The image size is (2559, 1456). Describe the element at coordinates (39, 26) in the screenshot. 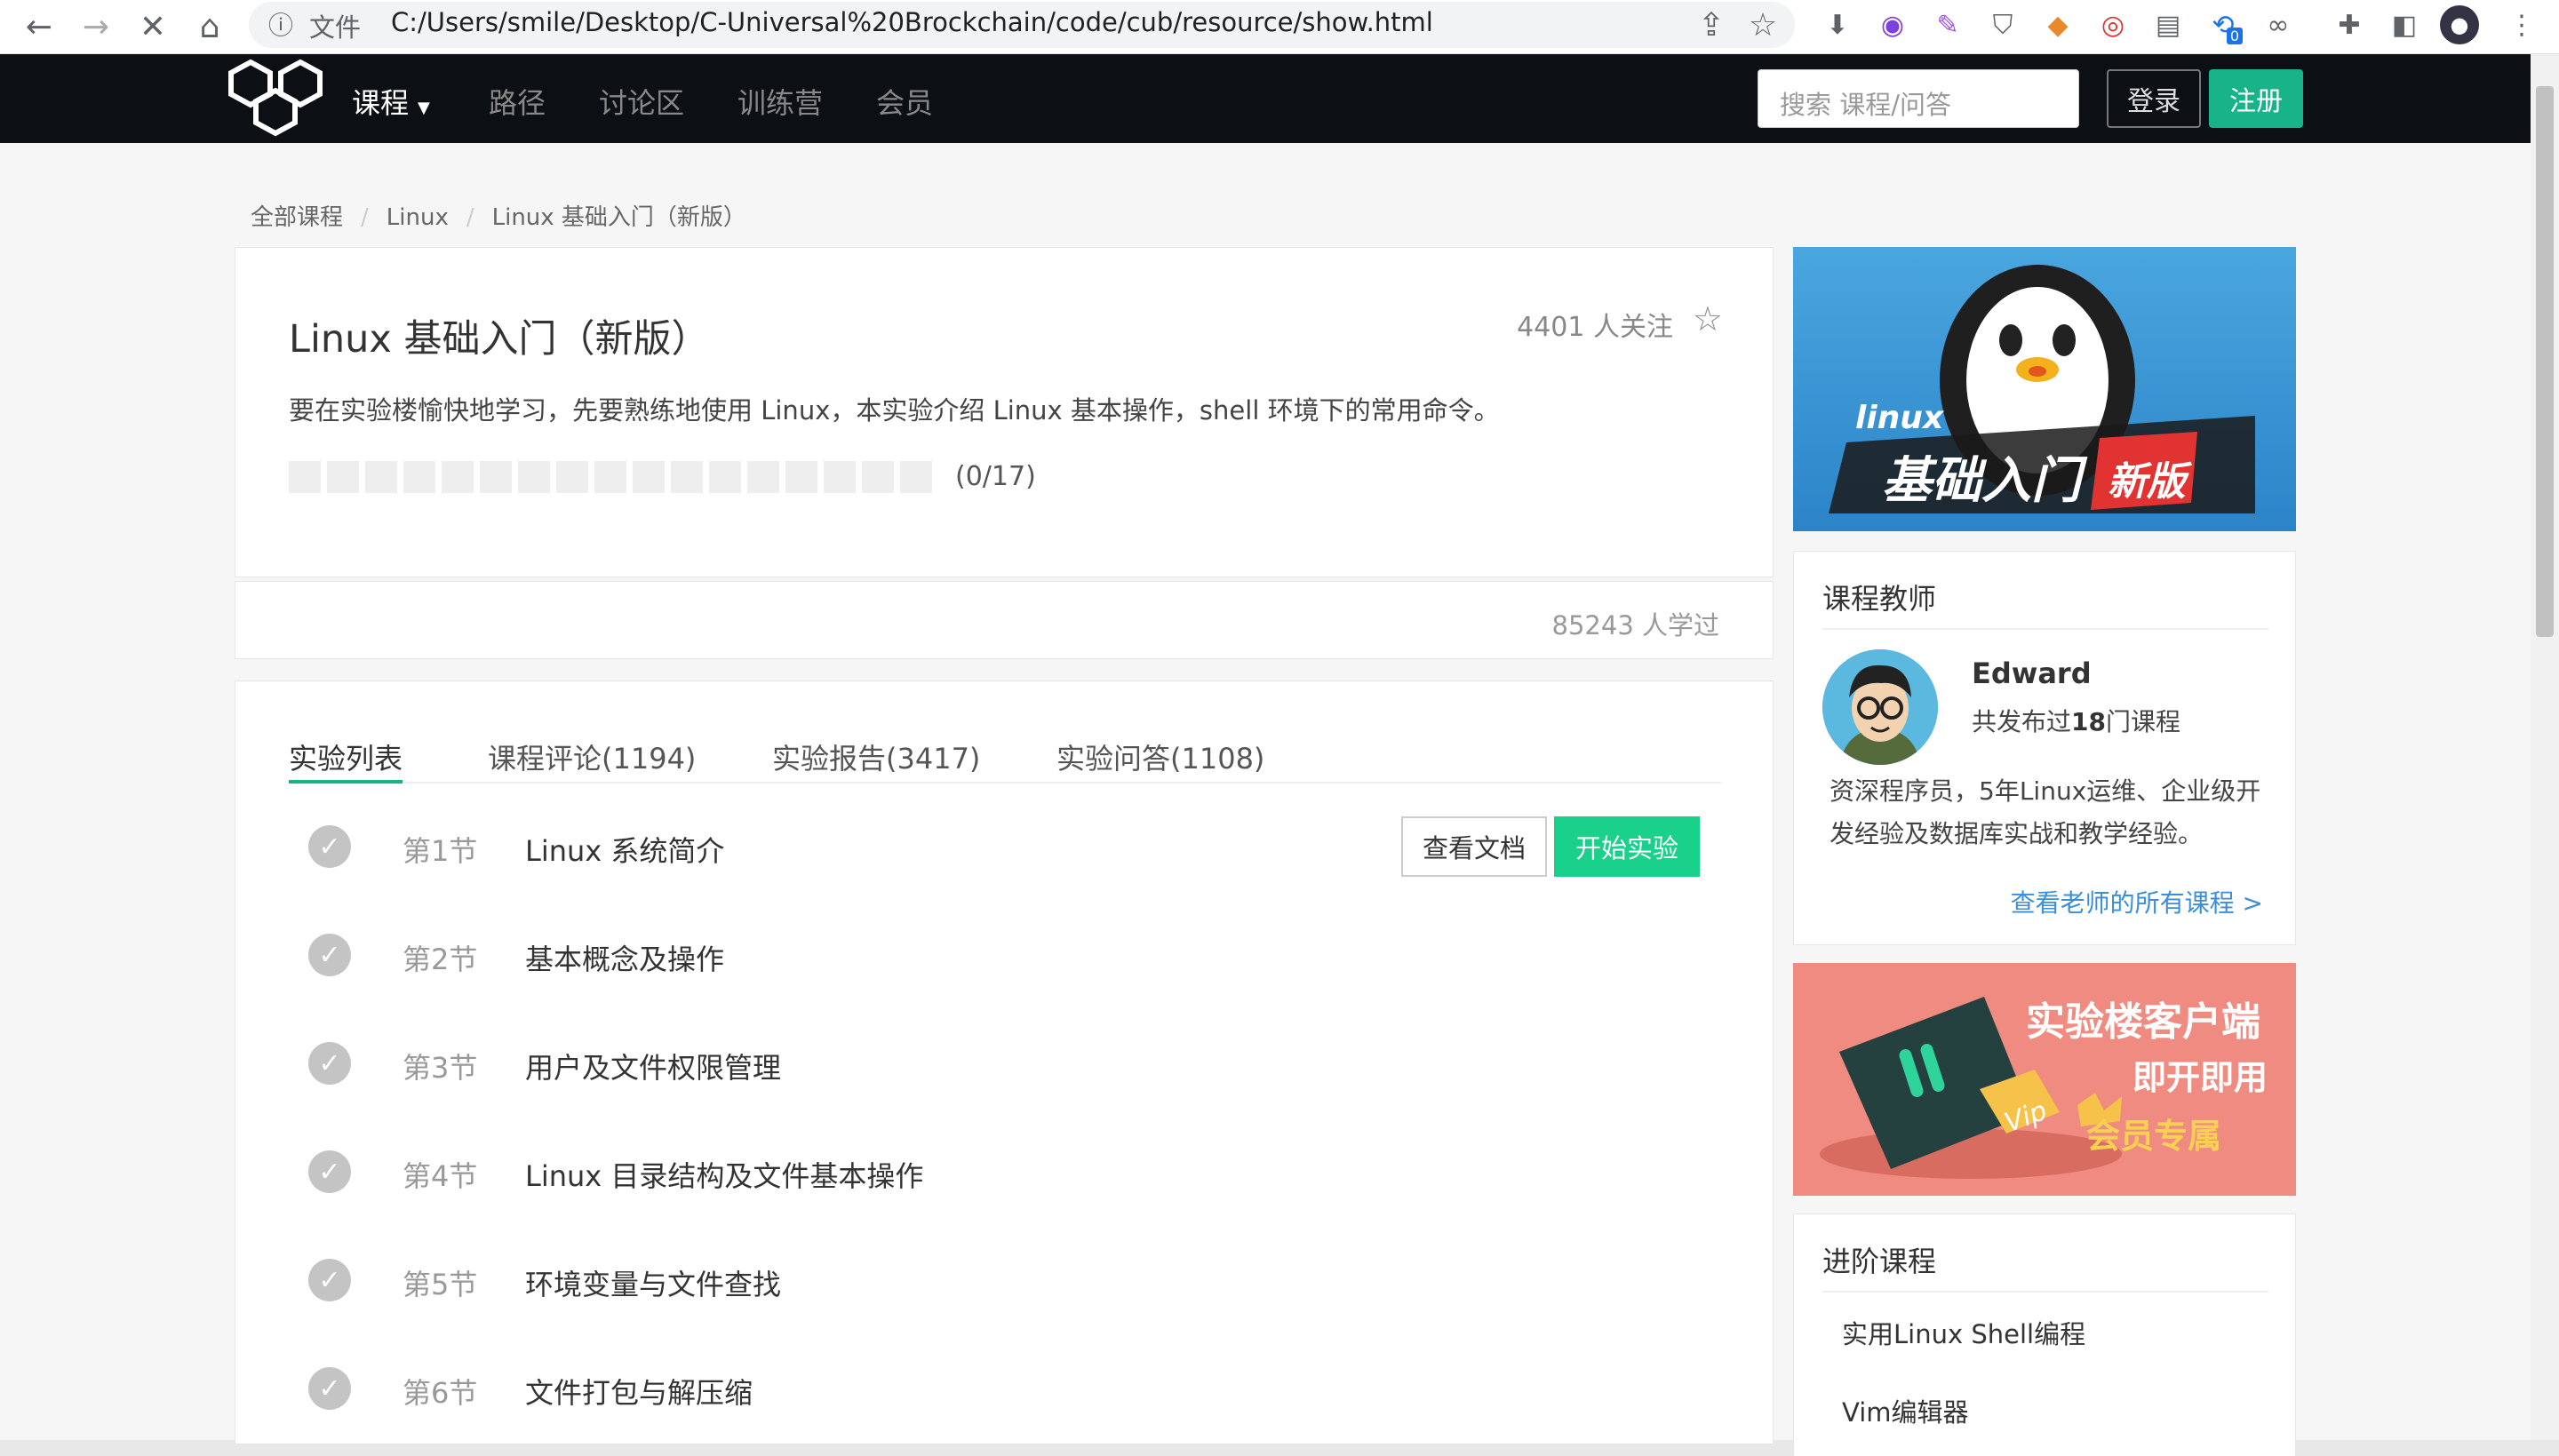

I see `back-icon: ←` at that location.